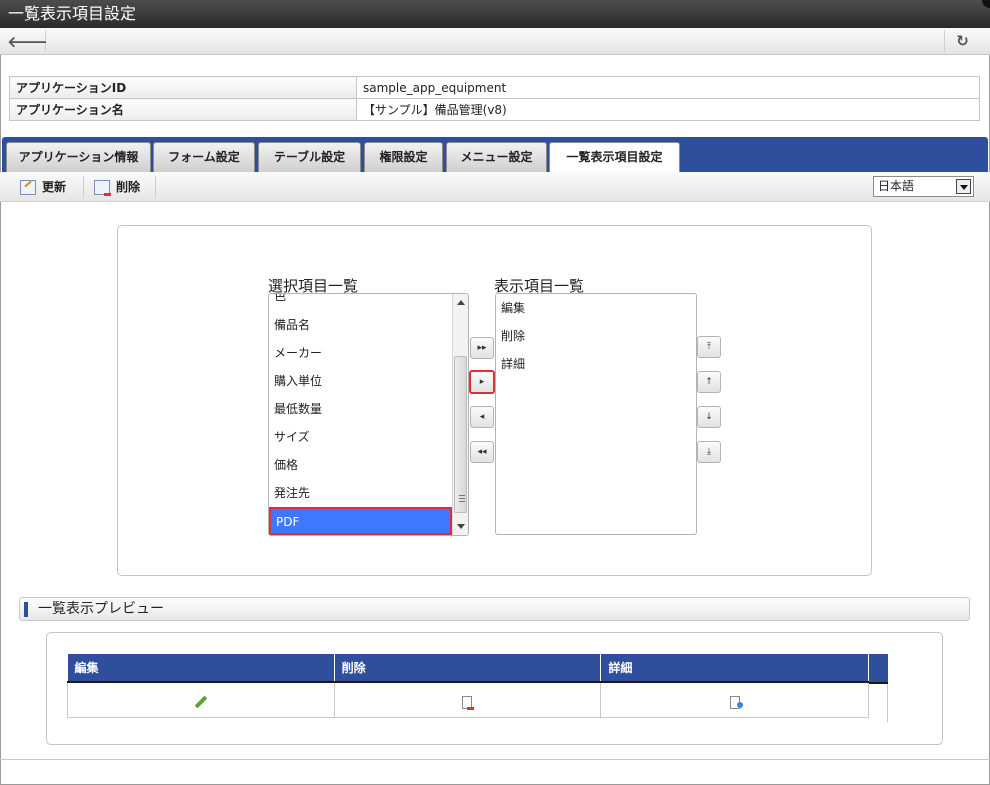 The width and height of the screenshot is (990, 785). Describe the element at coordinates (495, 759) in the screenshot. I see `footer-divider` at that location.